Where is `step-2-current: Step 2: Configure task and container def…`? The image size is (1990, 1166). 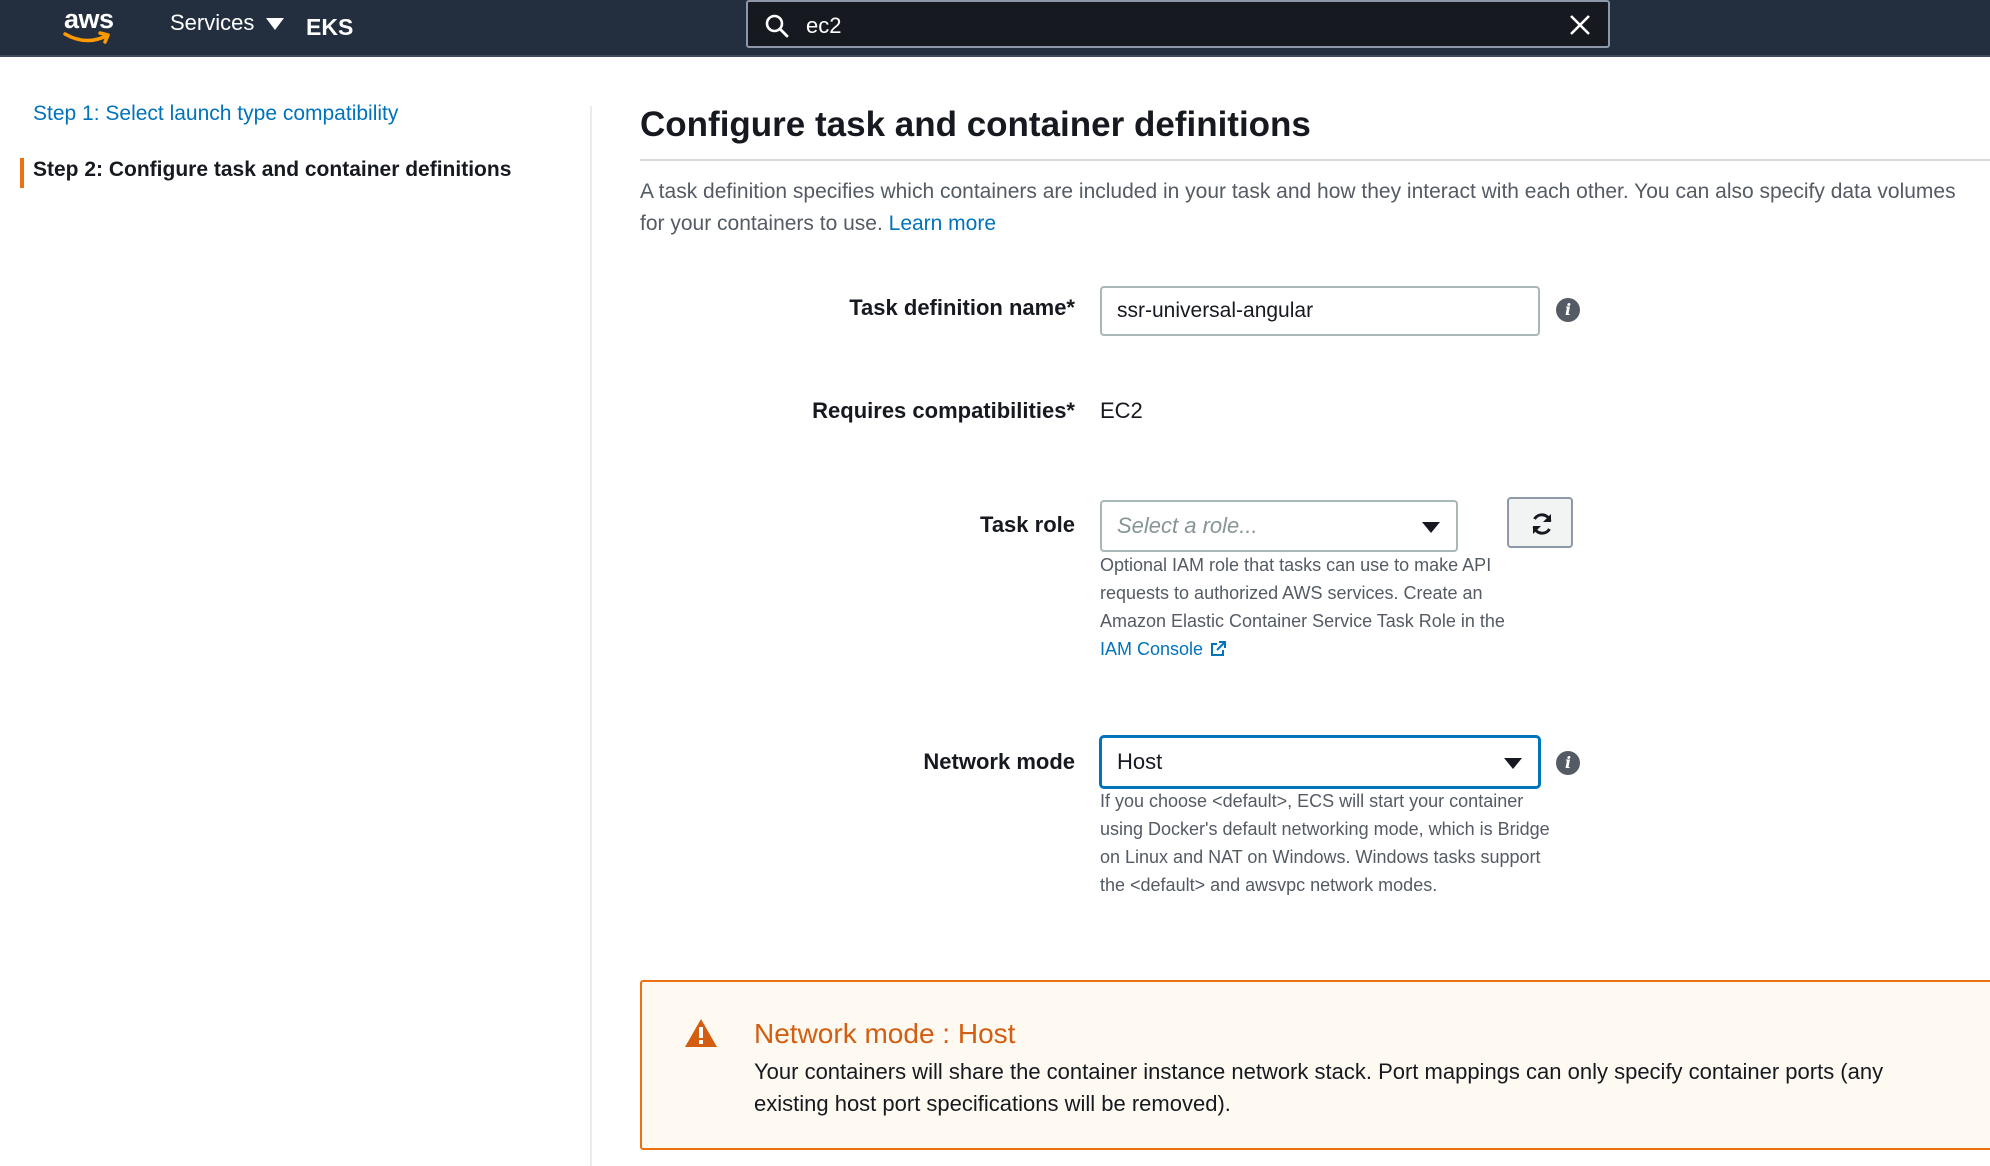
step-2-current: Step 2: Configure task and container def… is located at coordinates (272, 169).